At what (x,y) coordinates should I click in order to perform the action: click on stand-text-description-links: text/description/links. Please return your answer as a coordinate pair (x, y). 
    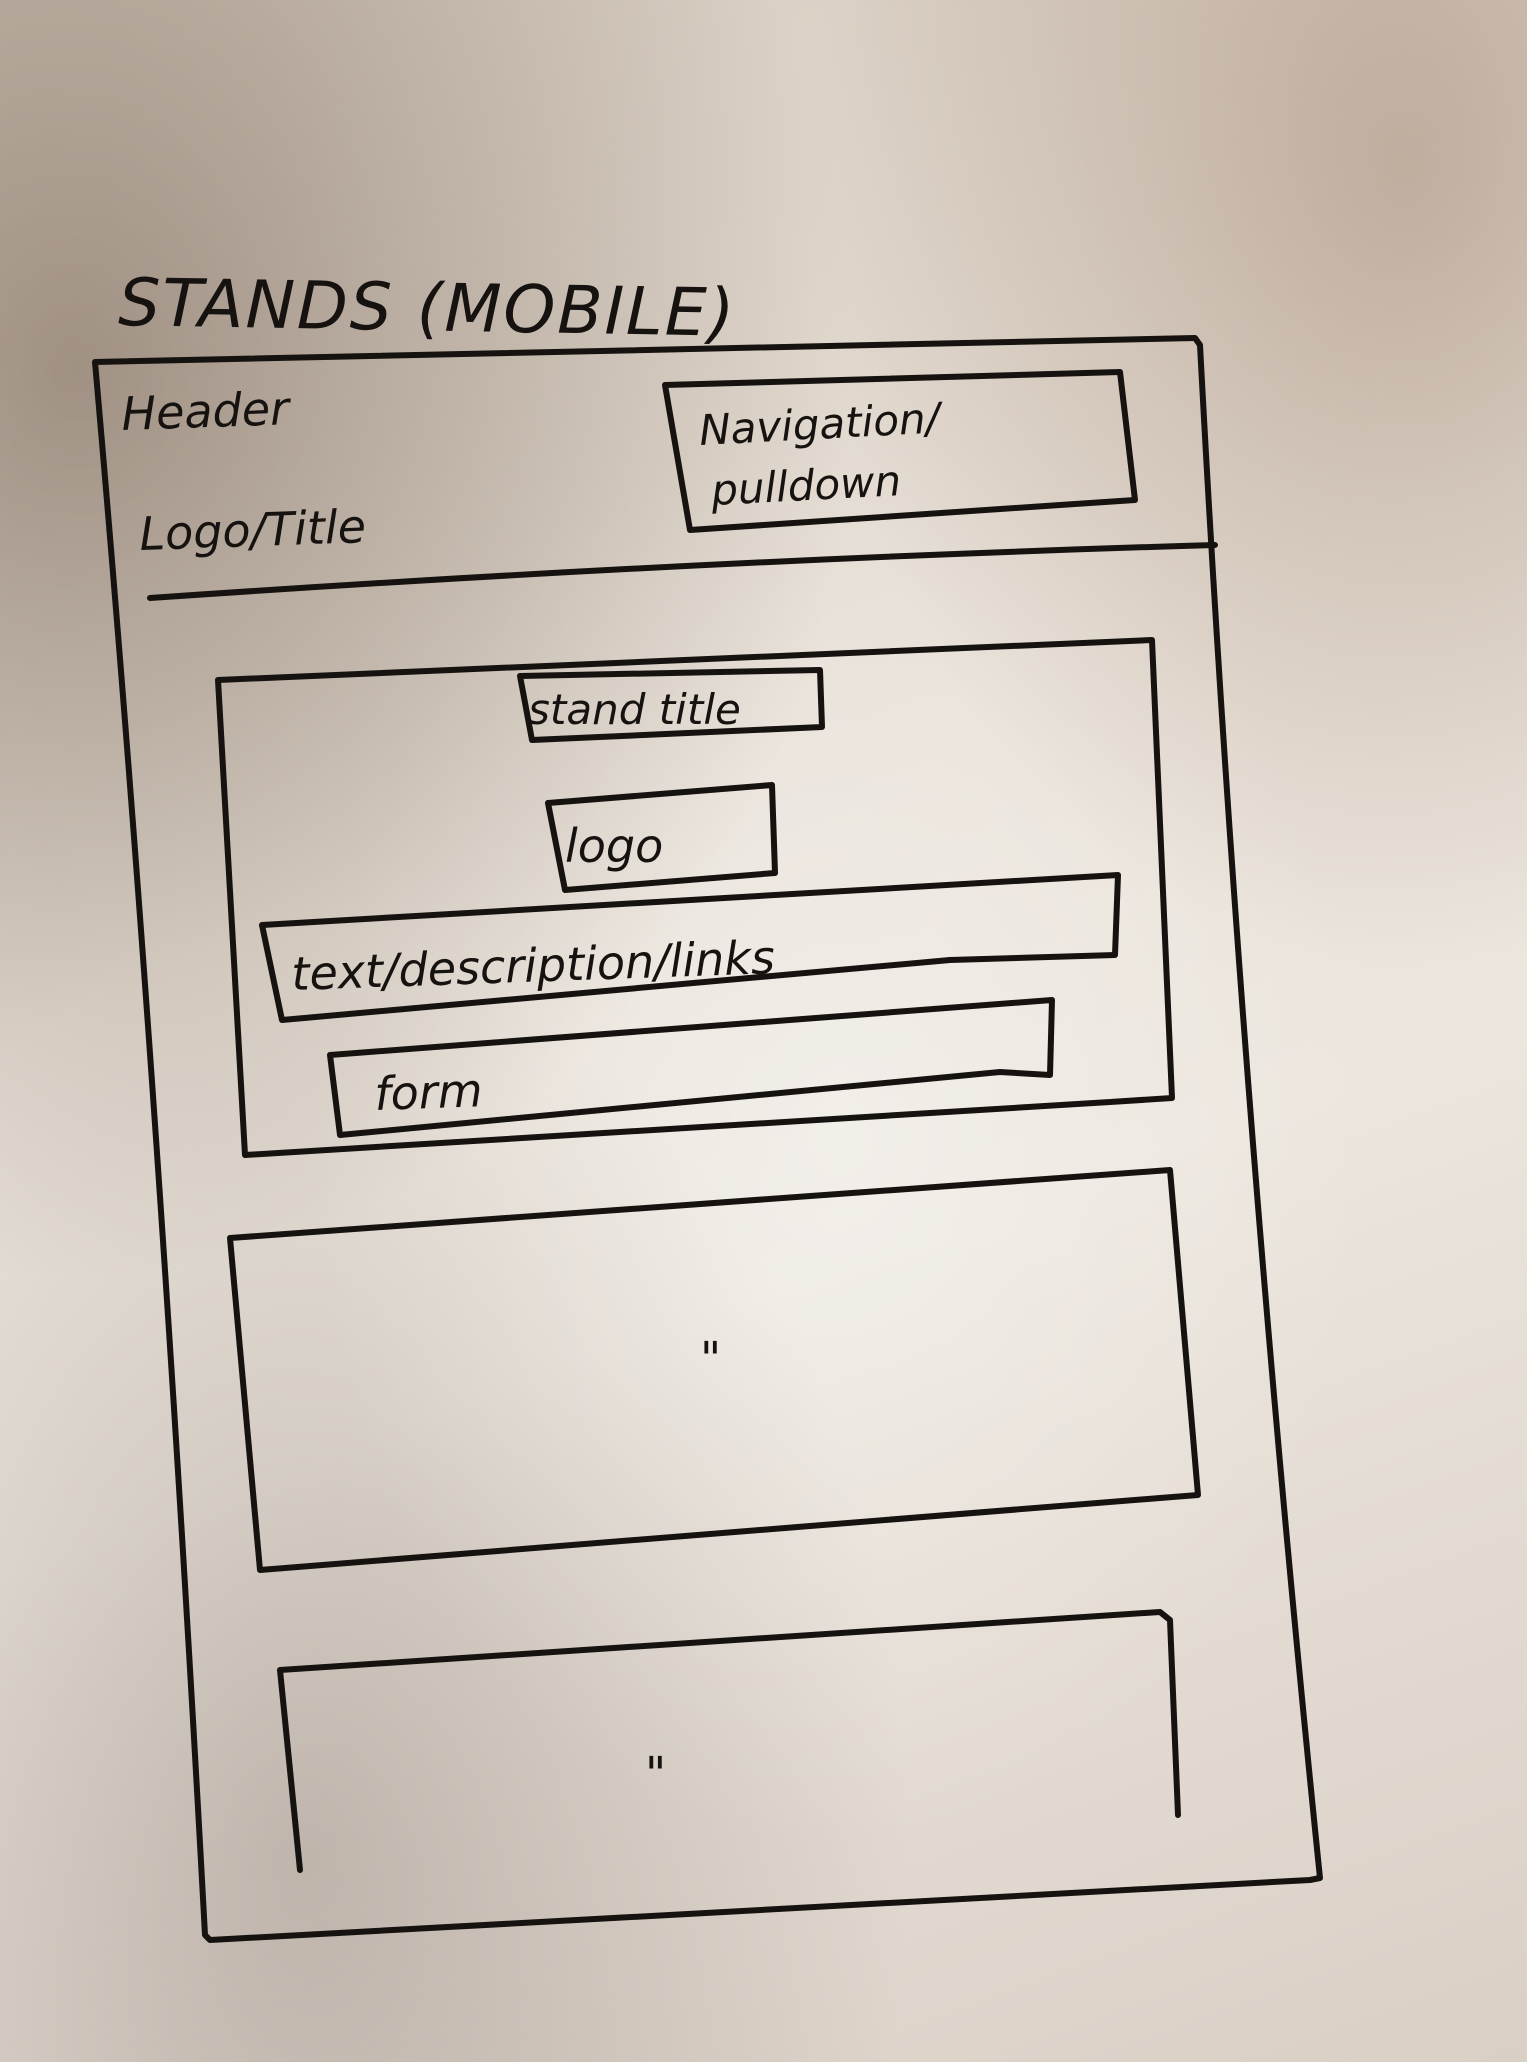
    Looking at the image, I should click on (532, 965).